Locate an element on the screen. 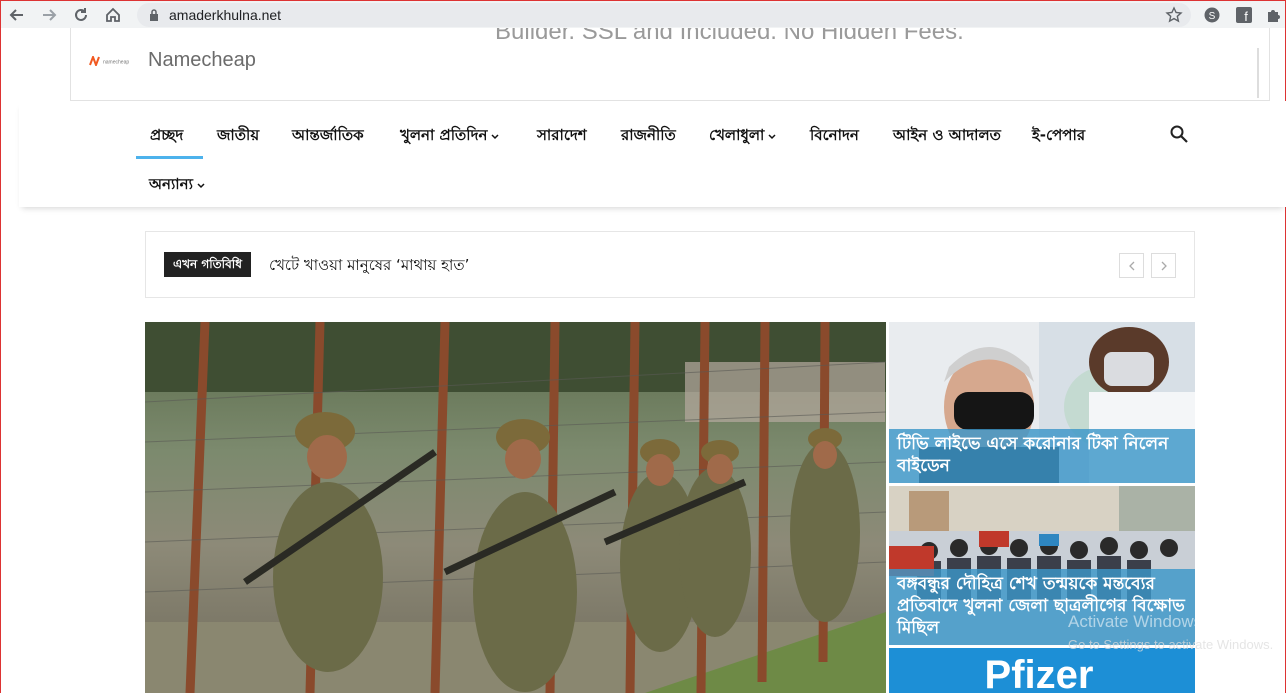 The height and width of the screenshot is (693, 1286). arrow-right-icon is located at coordinates (50, 15).